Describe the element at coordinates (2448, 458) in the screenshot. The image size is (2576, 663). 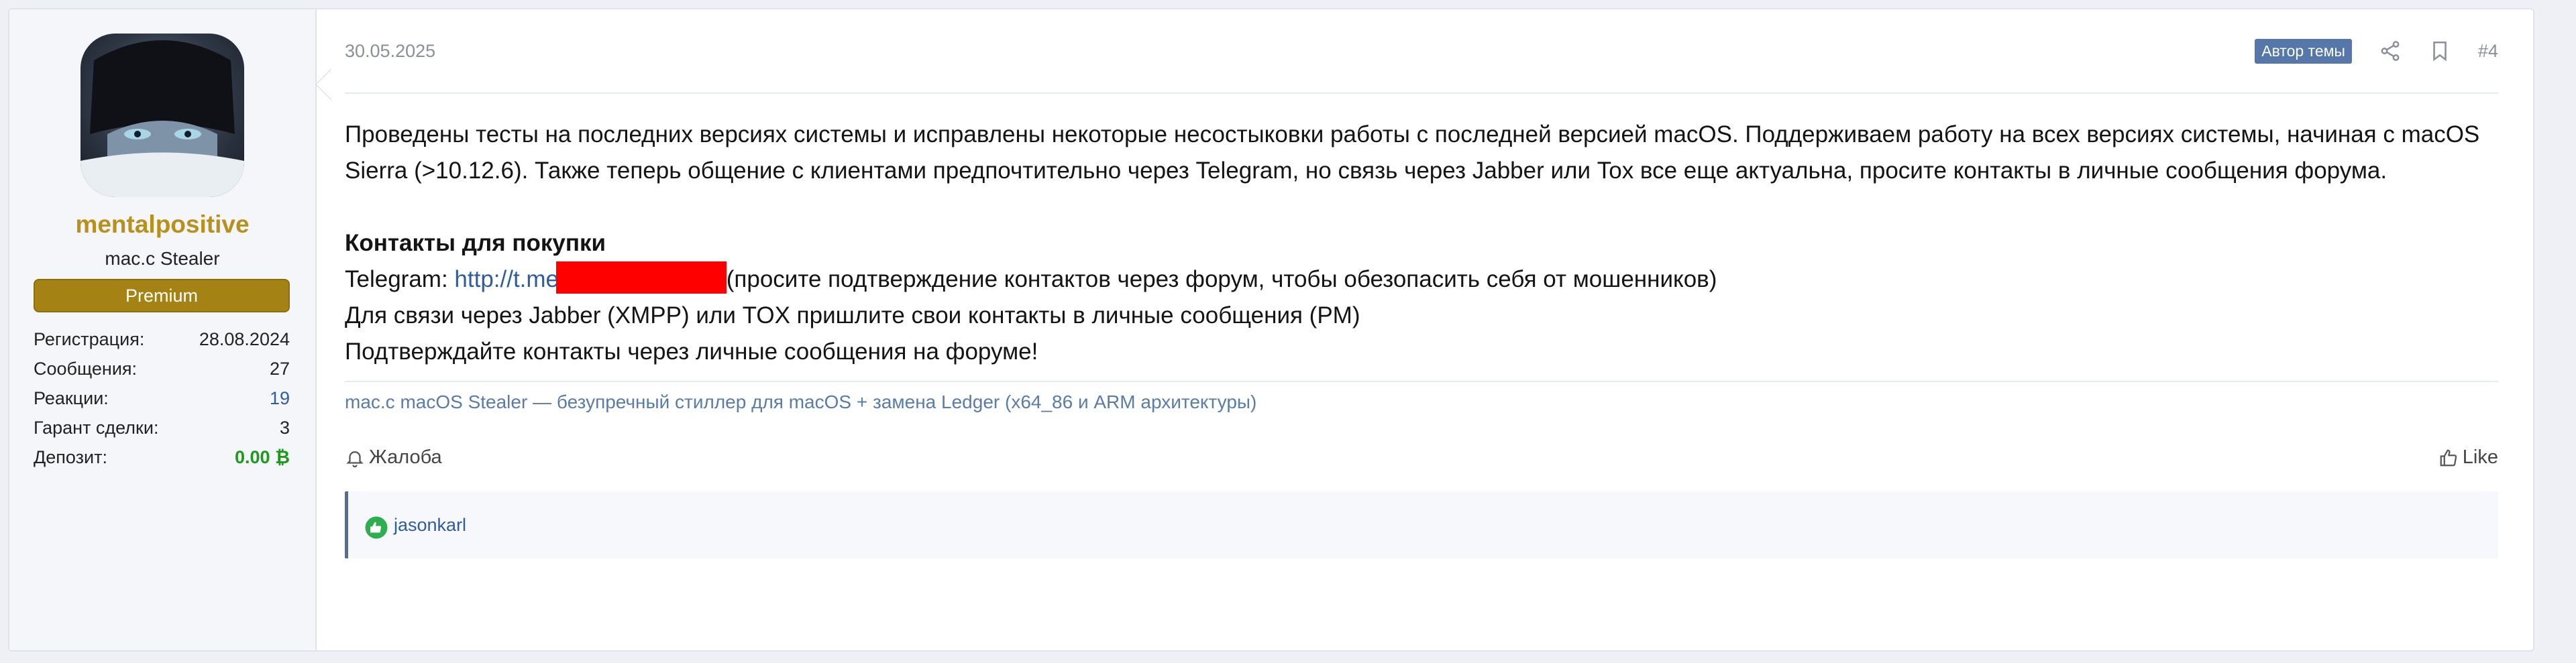
I see `thumbs-up-icon` at that location.